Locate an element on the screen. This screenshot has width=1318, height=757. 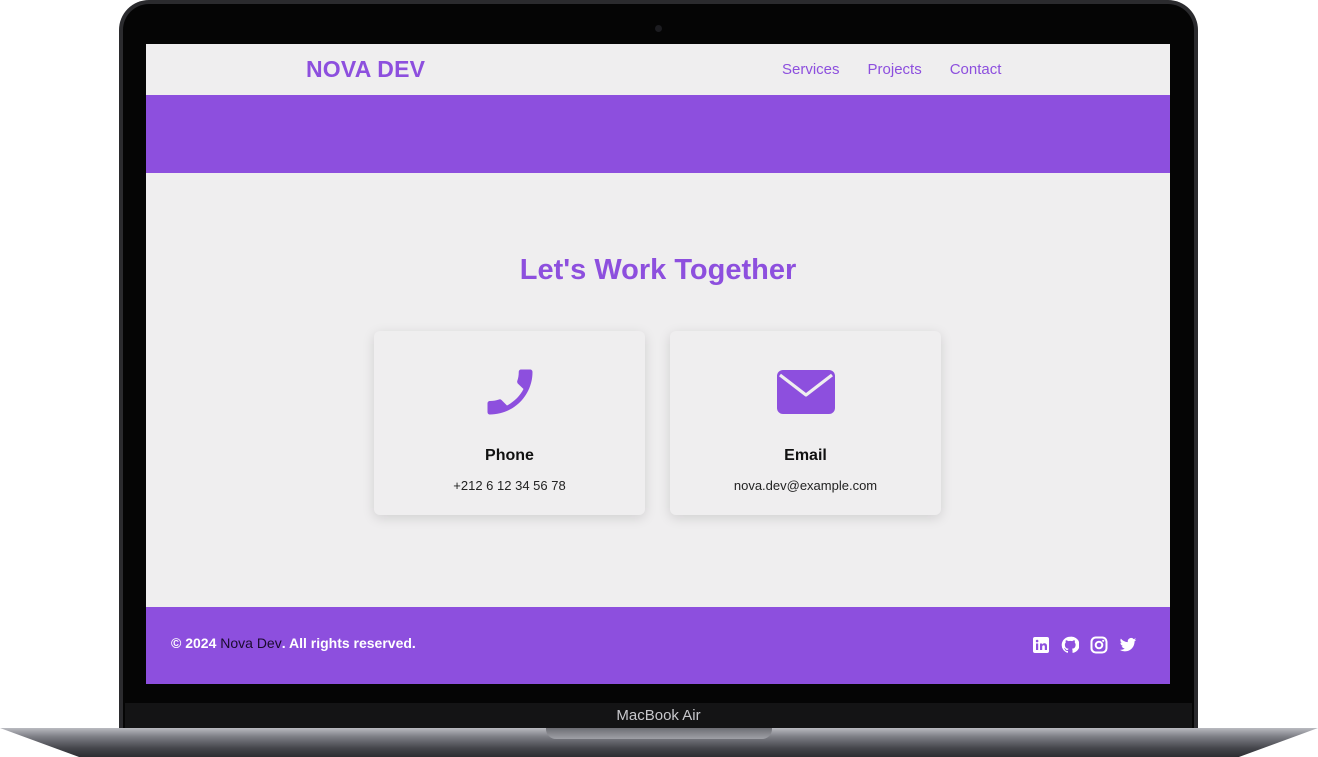
hero-band is located at coordinates (658, 134).